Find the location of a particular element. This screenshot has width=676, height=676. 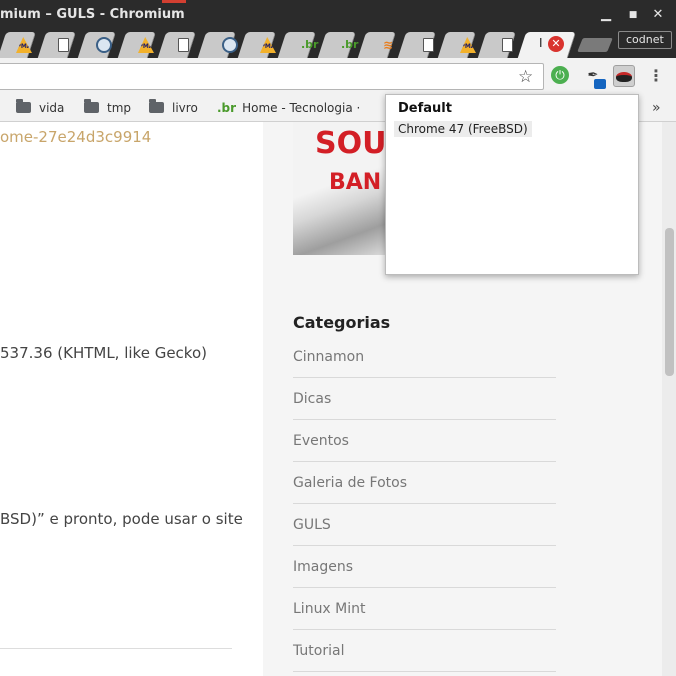

bookmark-livro: livro is located at coordinates (173, 108).